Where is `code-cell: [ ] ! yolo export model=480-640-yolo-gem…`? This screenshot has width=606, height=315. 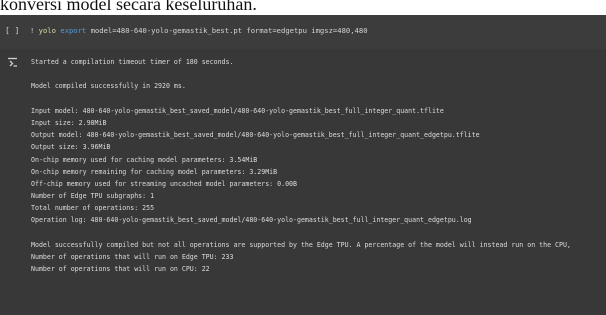
code-cell: [ ] ! yolo export model=480-640-yolo-gem… is located at coordinates (303, 32).